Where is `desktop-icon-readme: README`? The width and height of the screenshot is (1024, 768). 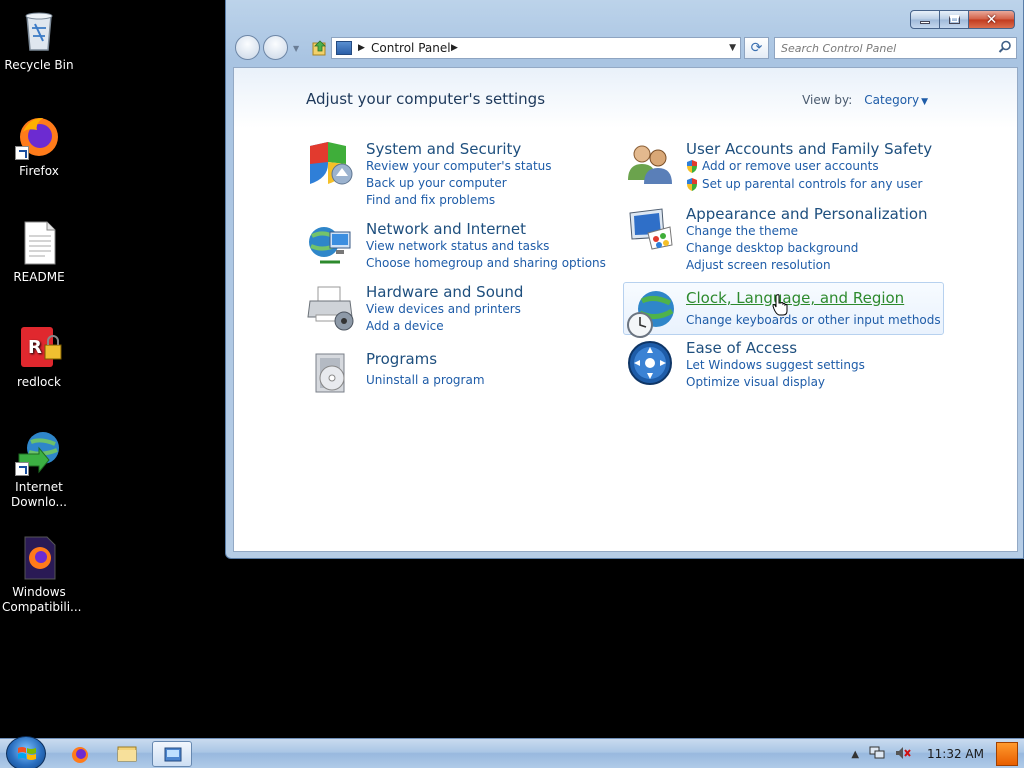 desktop-icon-readme: README is located at coordinates (39, 251).